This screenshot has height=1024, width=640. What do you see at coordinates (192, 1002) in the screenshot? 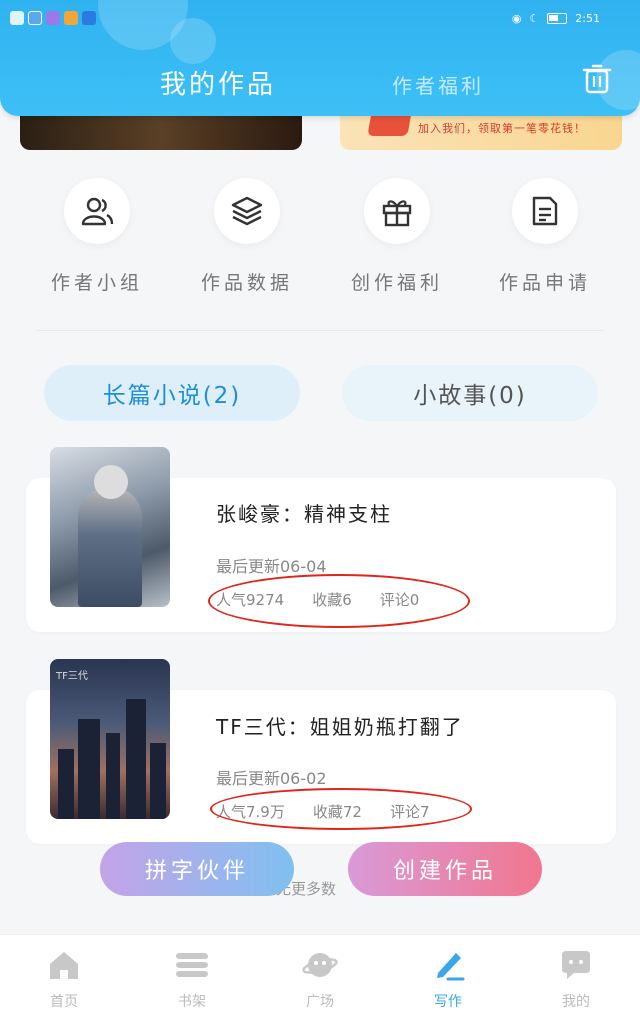
I see `nav-label: 书架` at bounding box center [192, 1002].